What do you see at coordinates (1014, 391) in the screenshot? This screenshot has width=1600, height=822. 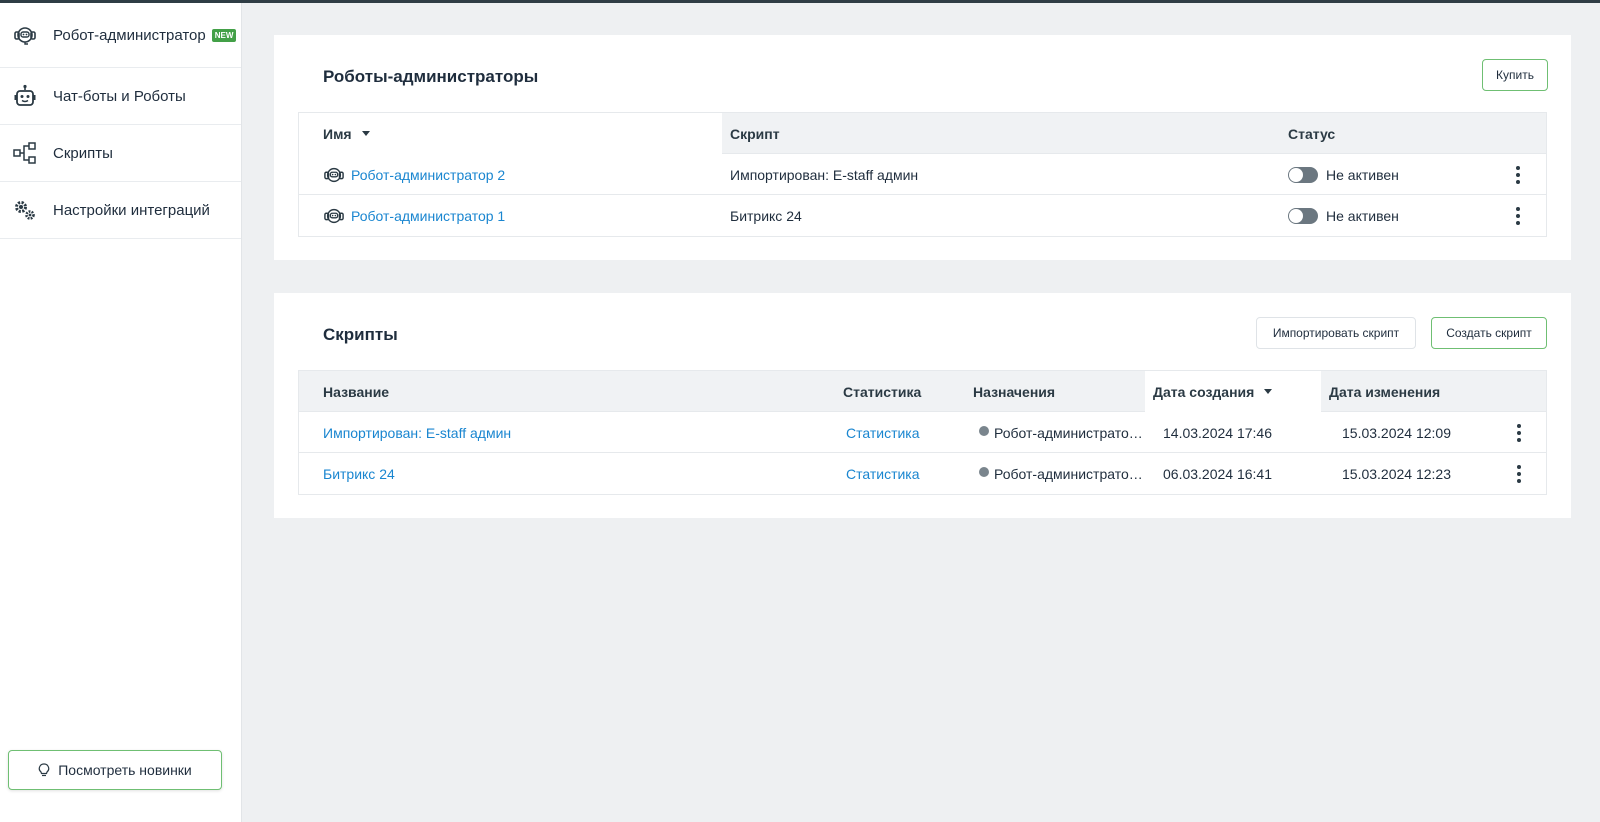 I see `column-header-assignments: Назначения` at bounding box center [1014, 391].